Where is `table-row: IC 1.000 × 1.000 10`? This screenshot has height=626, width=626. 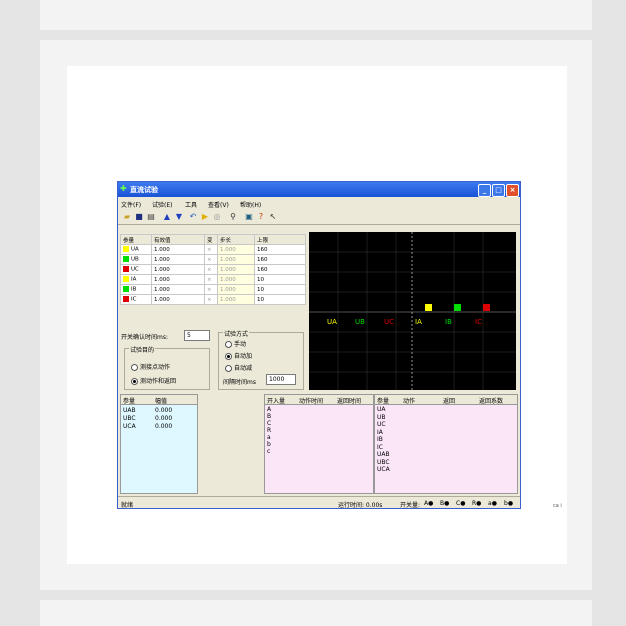
table-row: IC 1.000 × 1.000 10 is located at coordinates (213, 299).